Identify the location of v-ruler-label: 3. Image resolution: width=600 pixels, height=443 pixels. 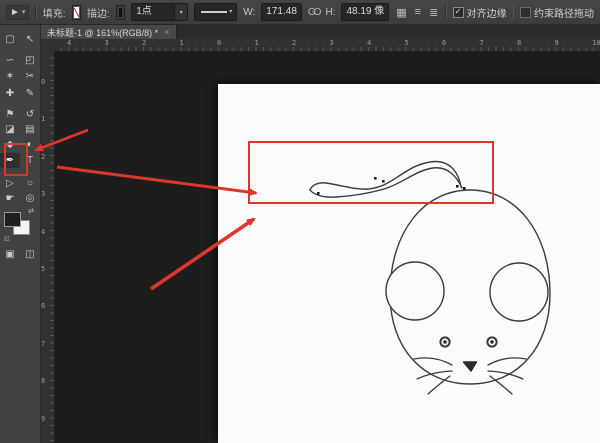
(43, 194).